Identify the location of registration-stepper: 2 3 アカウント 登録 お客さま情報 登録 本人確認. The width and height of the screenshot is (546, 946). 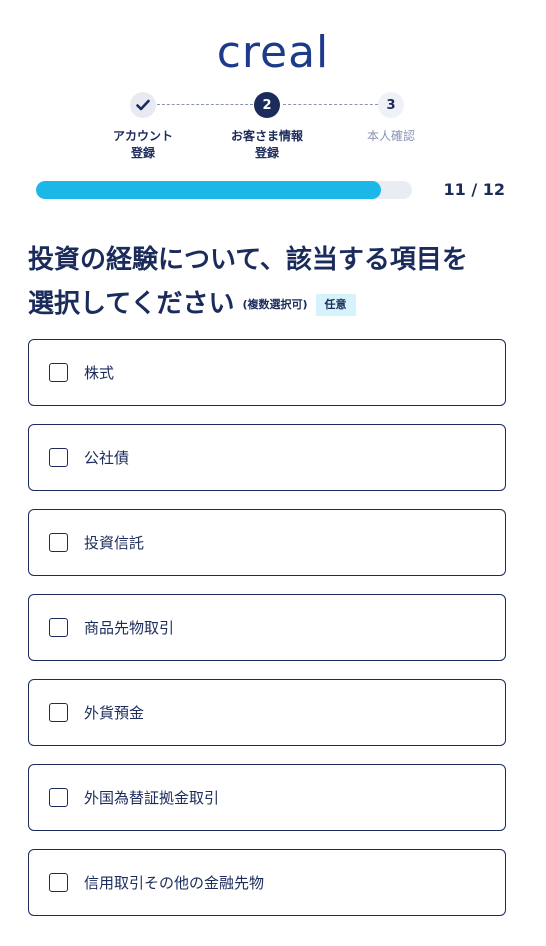
(273, 130).